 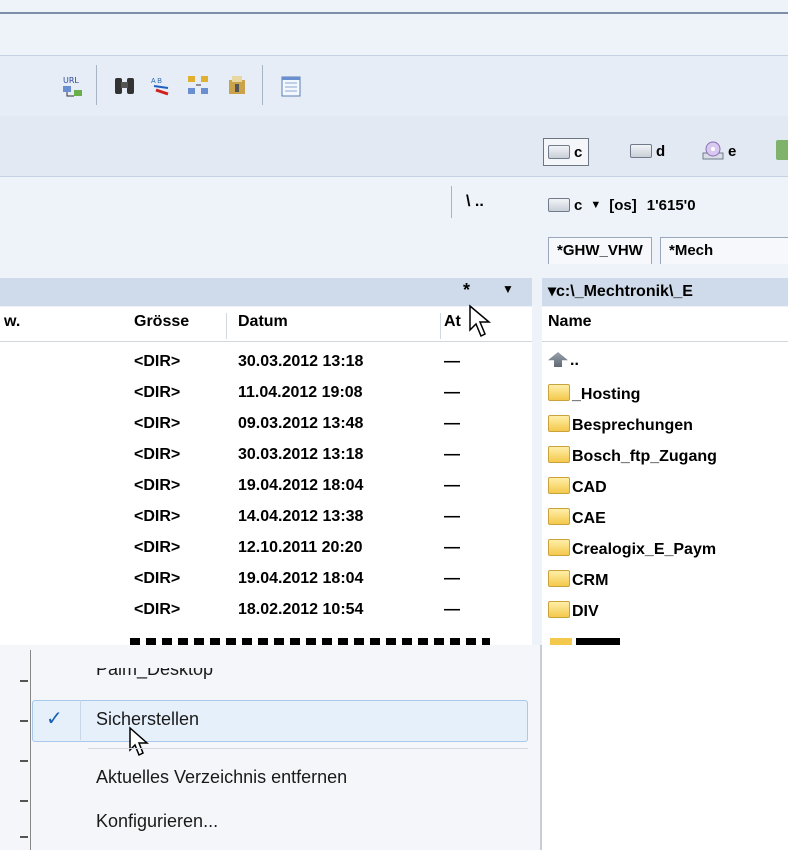 I want to click on checkmark-icon: ✓, so click(x=54, y=719).